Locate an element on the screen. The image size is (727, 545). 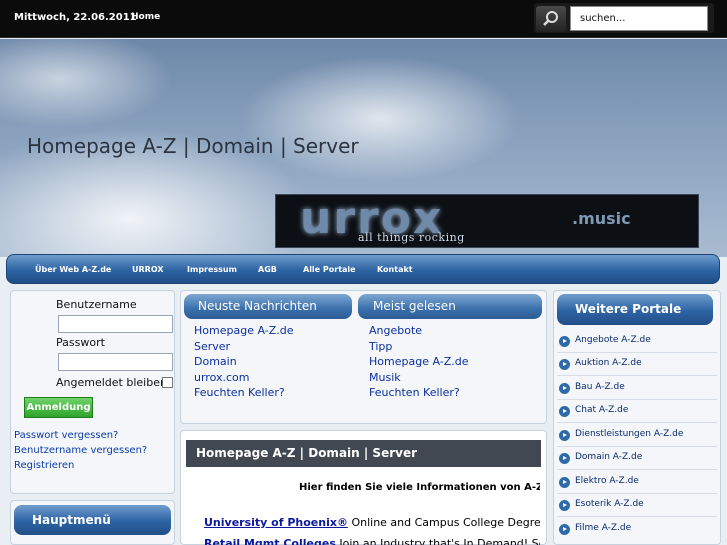
portal-item: Angebote A-Z.de is located at coordinates (637, 342).